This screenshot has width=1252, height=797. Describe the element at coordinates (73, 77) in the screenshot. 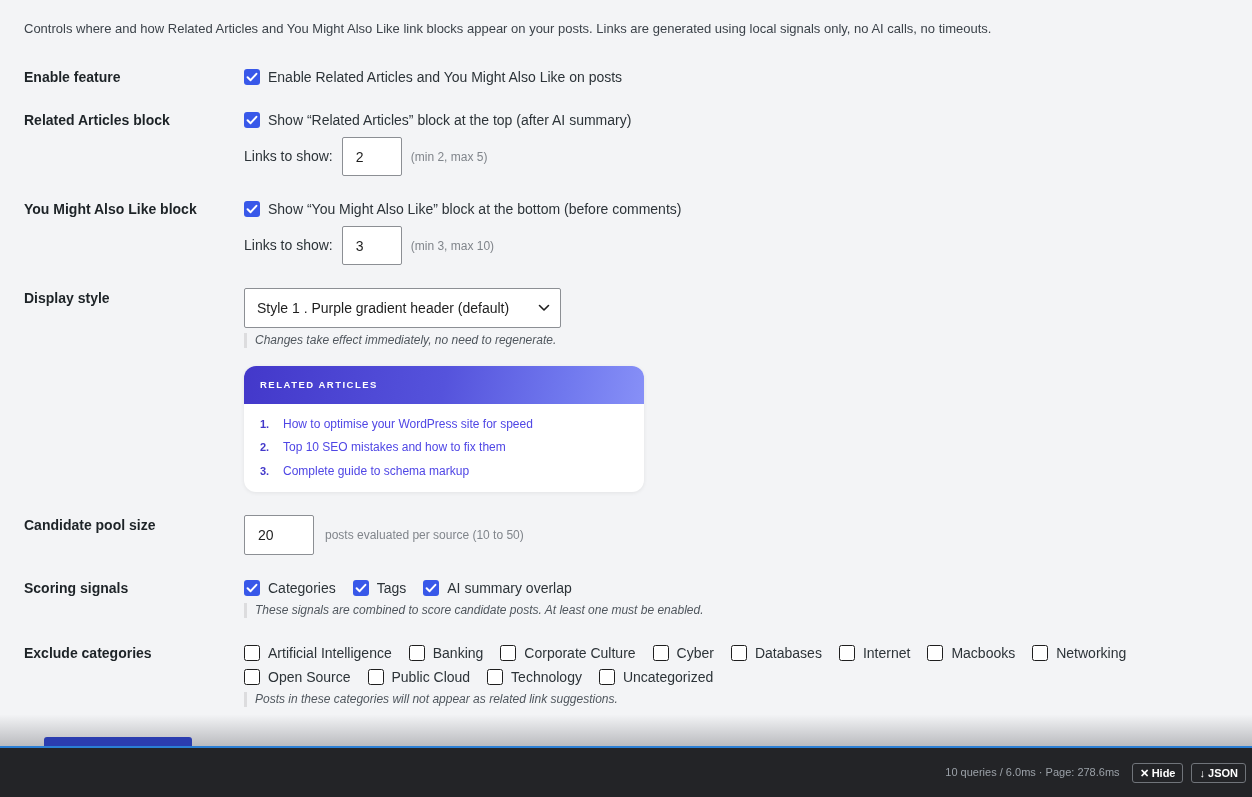

I see `setting-label: Enable feature` at that location.